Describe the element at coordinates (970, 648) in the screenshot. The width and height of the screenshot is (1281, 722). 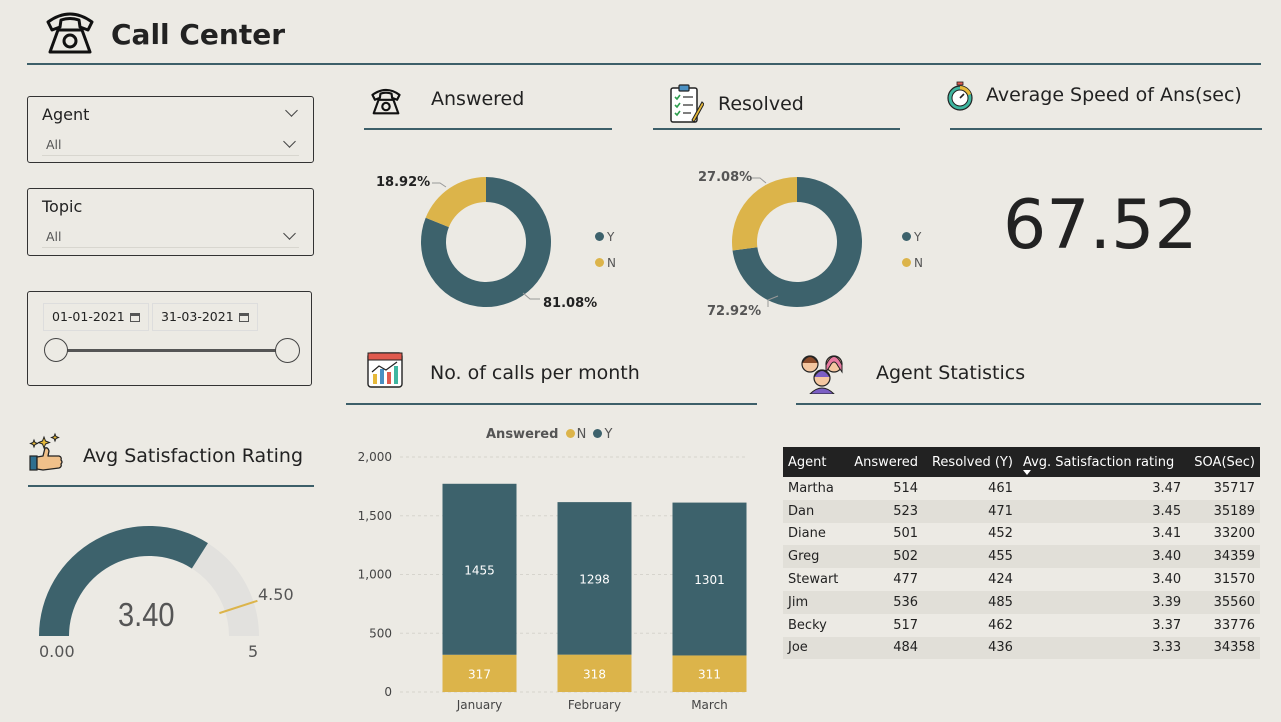
I see `cell-resolved: 436` at that location.